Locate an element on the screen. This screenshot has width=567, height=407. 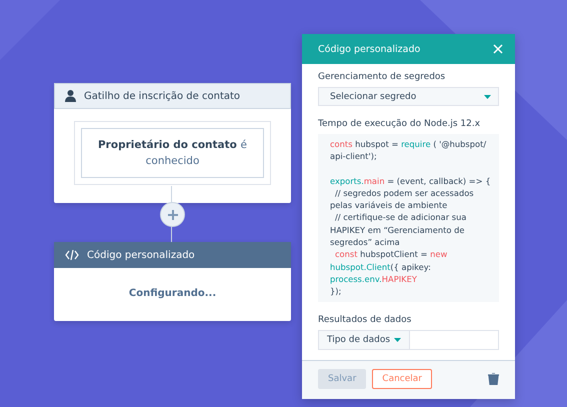
add-step-button is located at coordinates (172, 214).